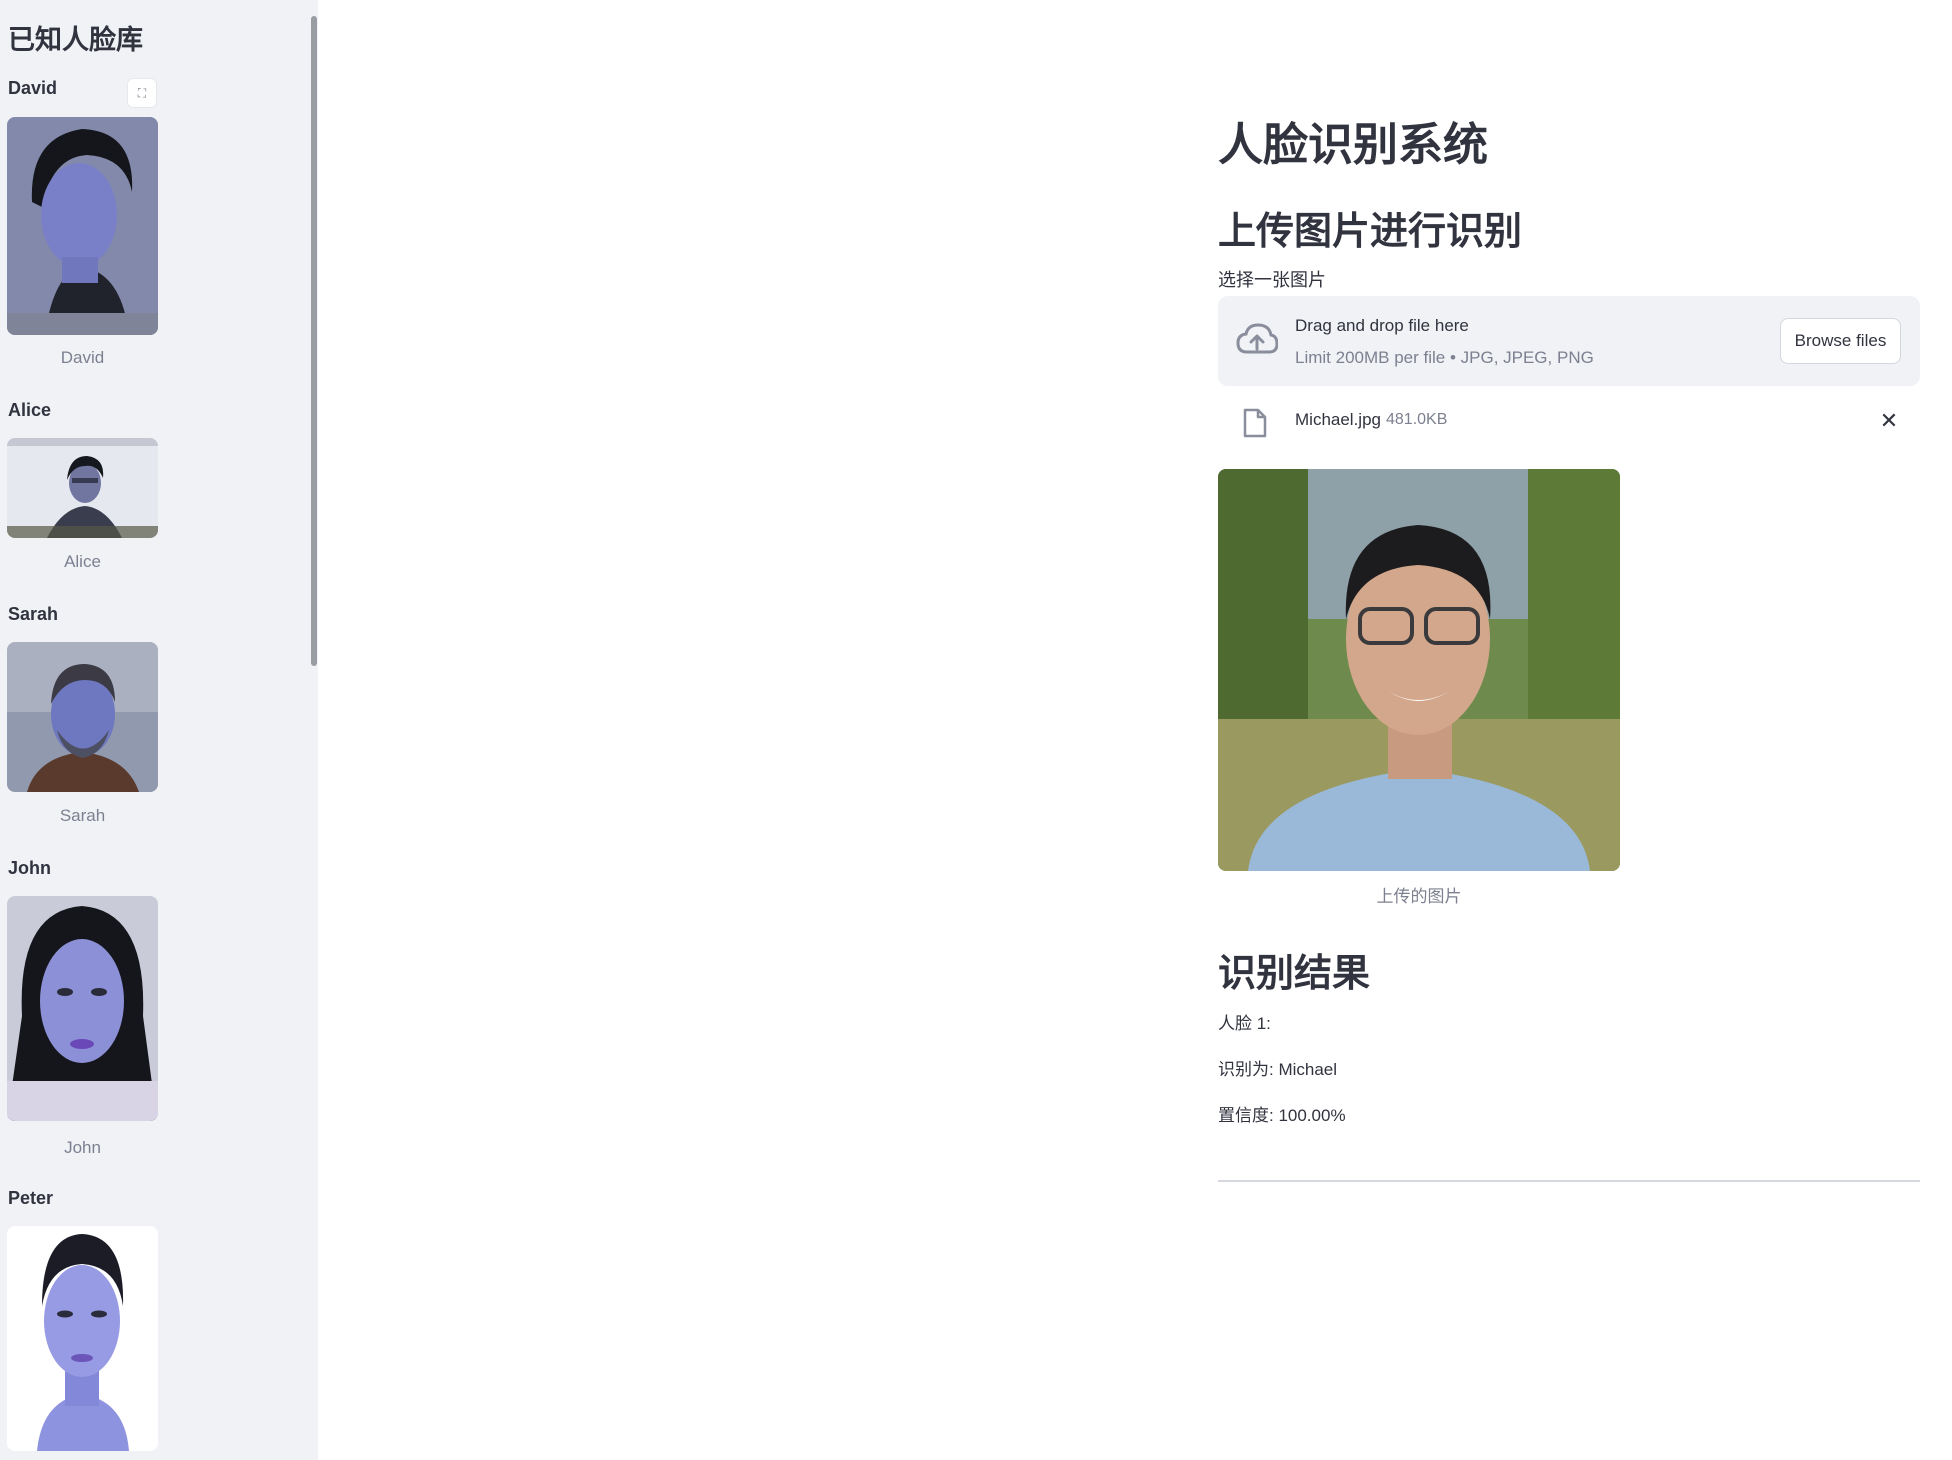 The width and height of the screenshot is (1952, 1460). What do you see at coordinates (1840, 341) in the screenshot?
I see `browse-files-button: Browse files` at bounding box center [1840, 341].